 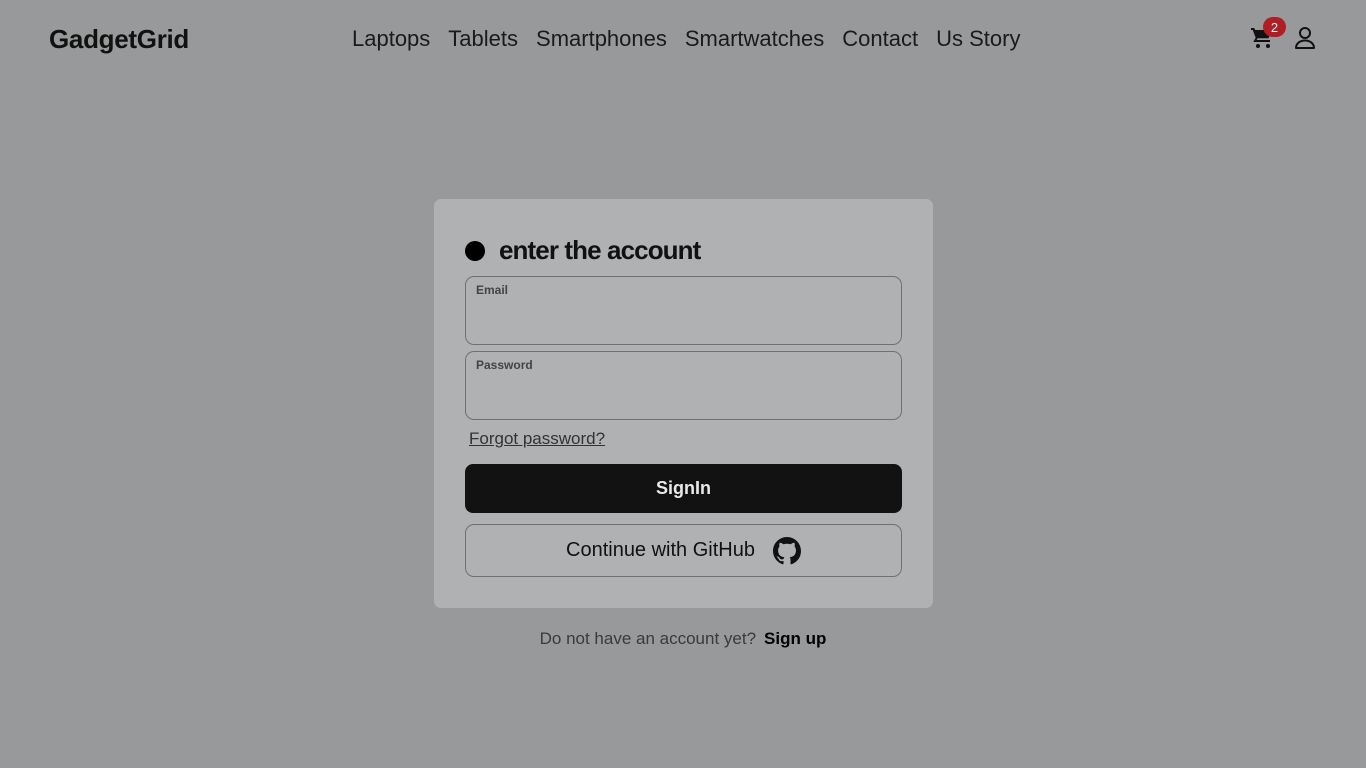 What do you see at coordinates (754, 39) in the screenshot?
I see `nav-smartwatches: Smartwatches` at bounding box center [754, 39].